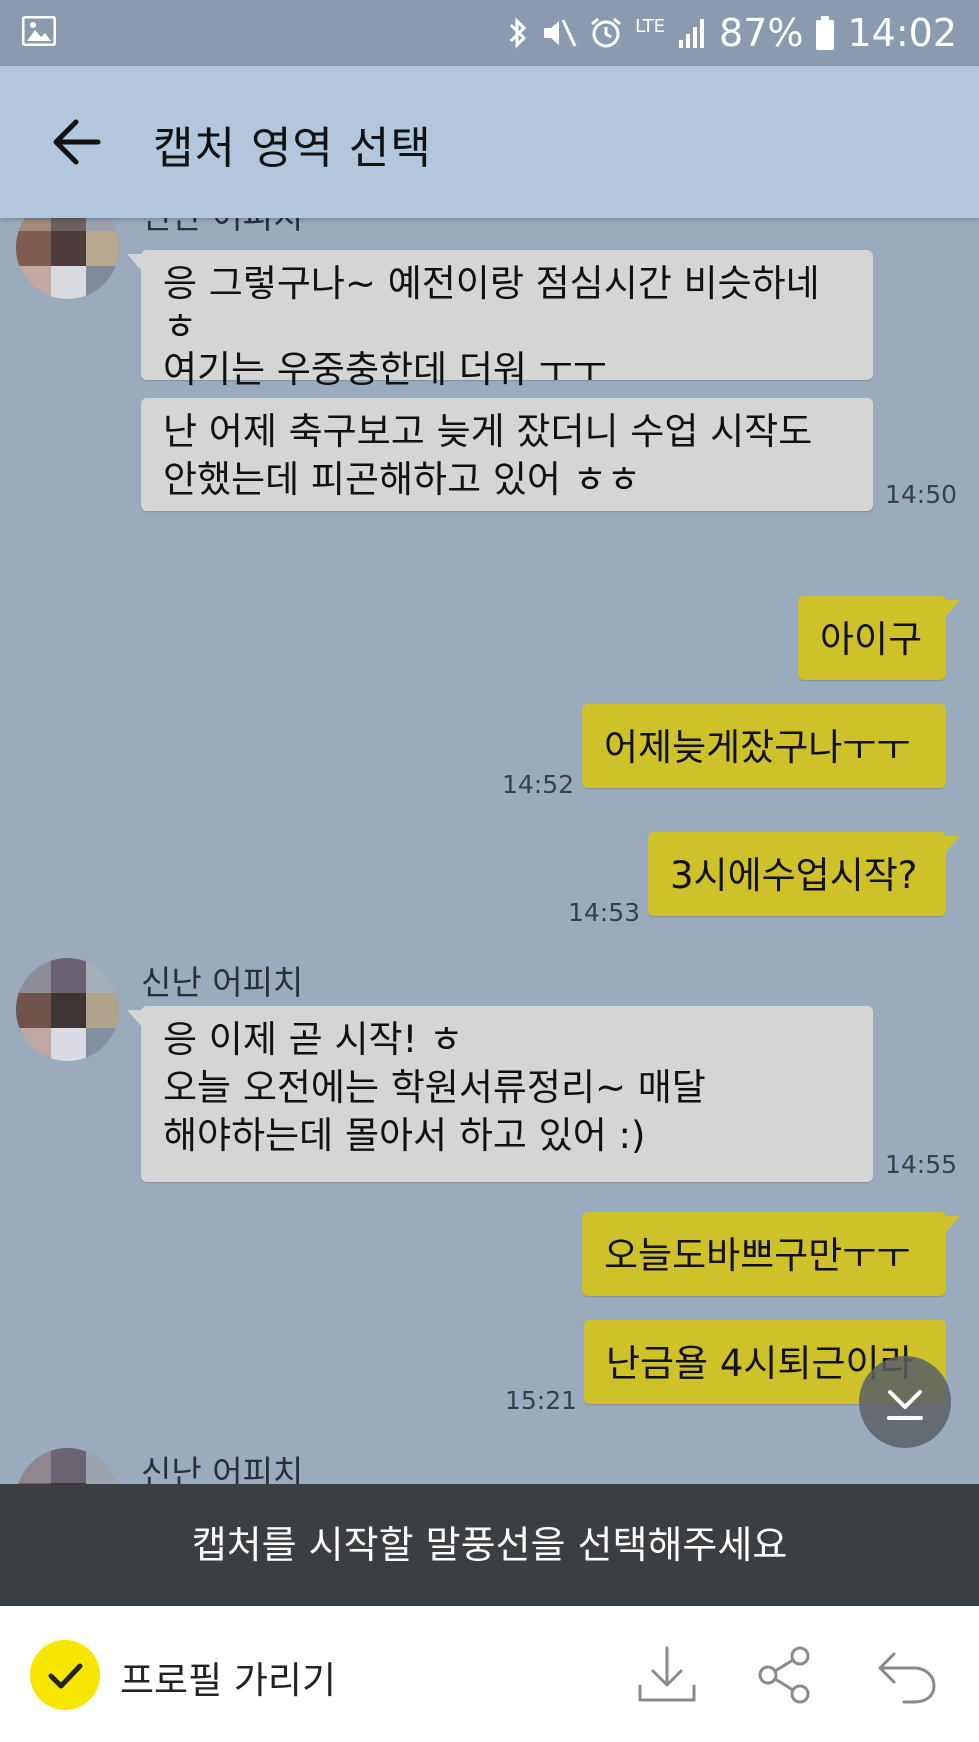  I want to click on message-bubble-outgoing: 아이구, so click(879, 638).